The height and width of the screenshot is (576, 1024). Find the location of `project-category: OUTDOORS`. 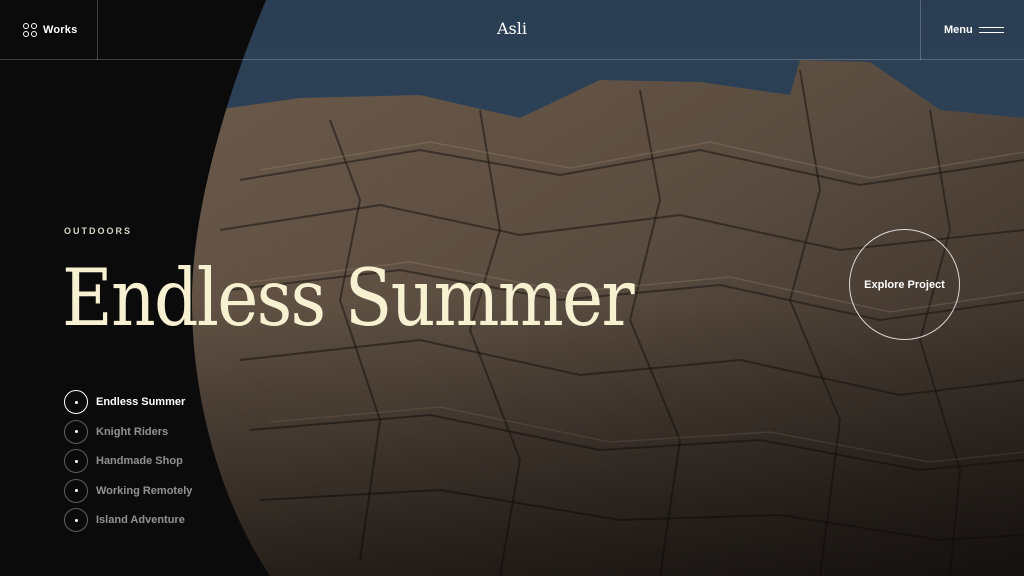

project-category: OUTDOORS is located at coordinates (98, 231).